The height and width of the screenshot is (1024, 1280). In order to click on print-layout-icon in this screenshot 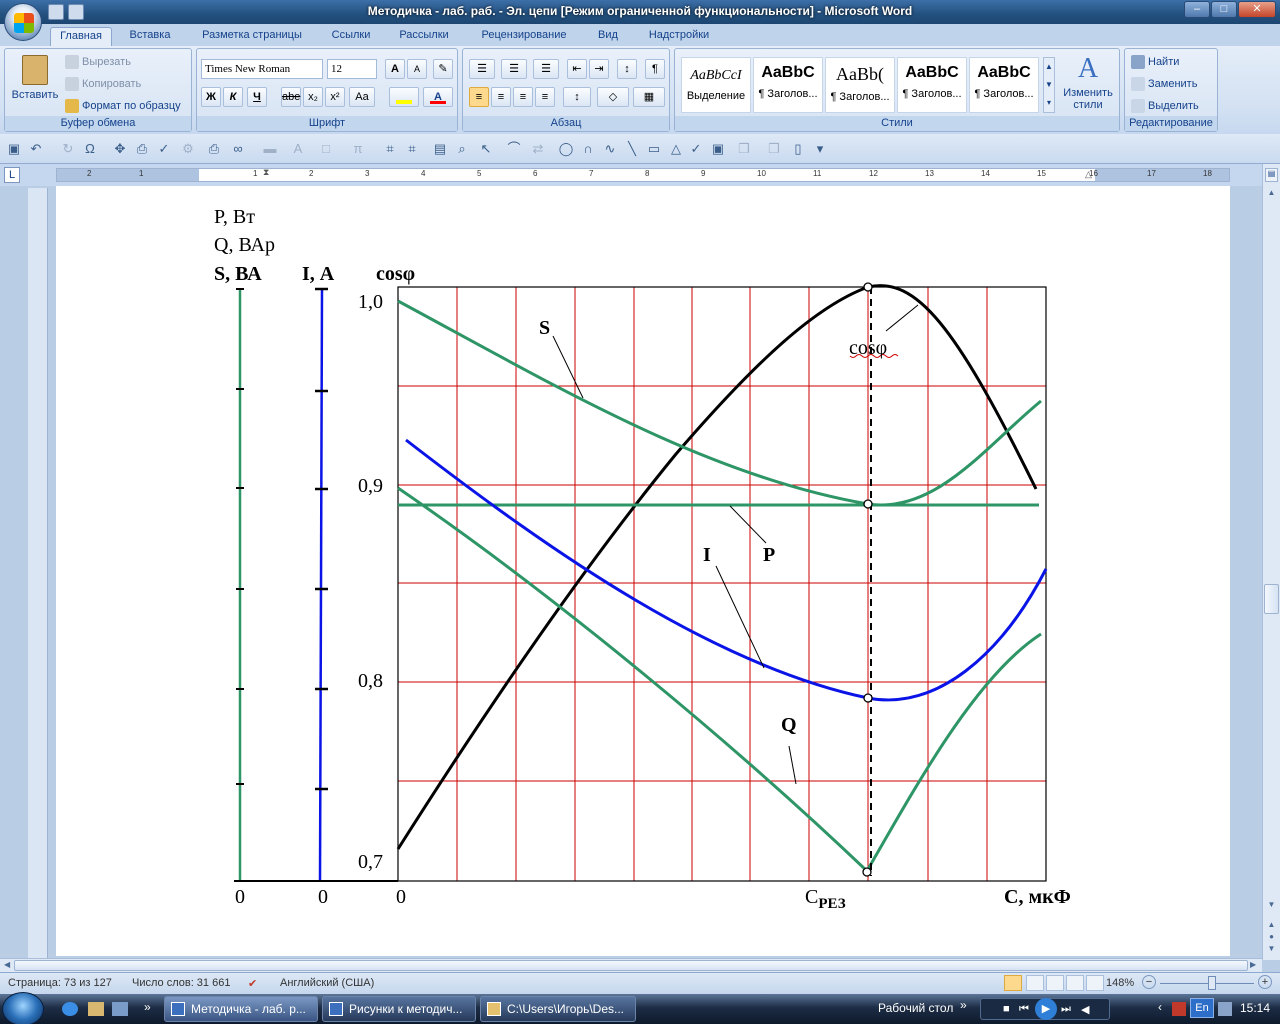, I will do `click(1013, 983)`.